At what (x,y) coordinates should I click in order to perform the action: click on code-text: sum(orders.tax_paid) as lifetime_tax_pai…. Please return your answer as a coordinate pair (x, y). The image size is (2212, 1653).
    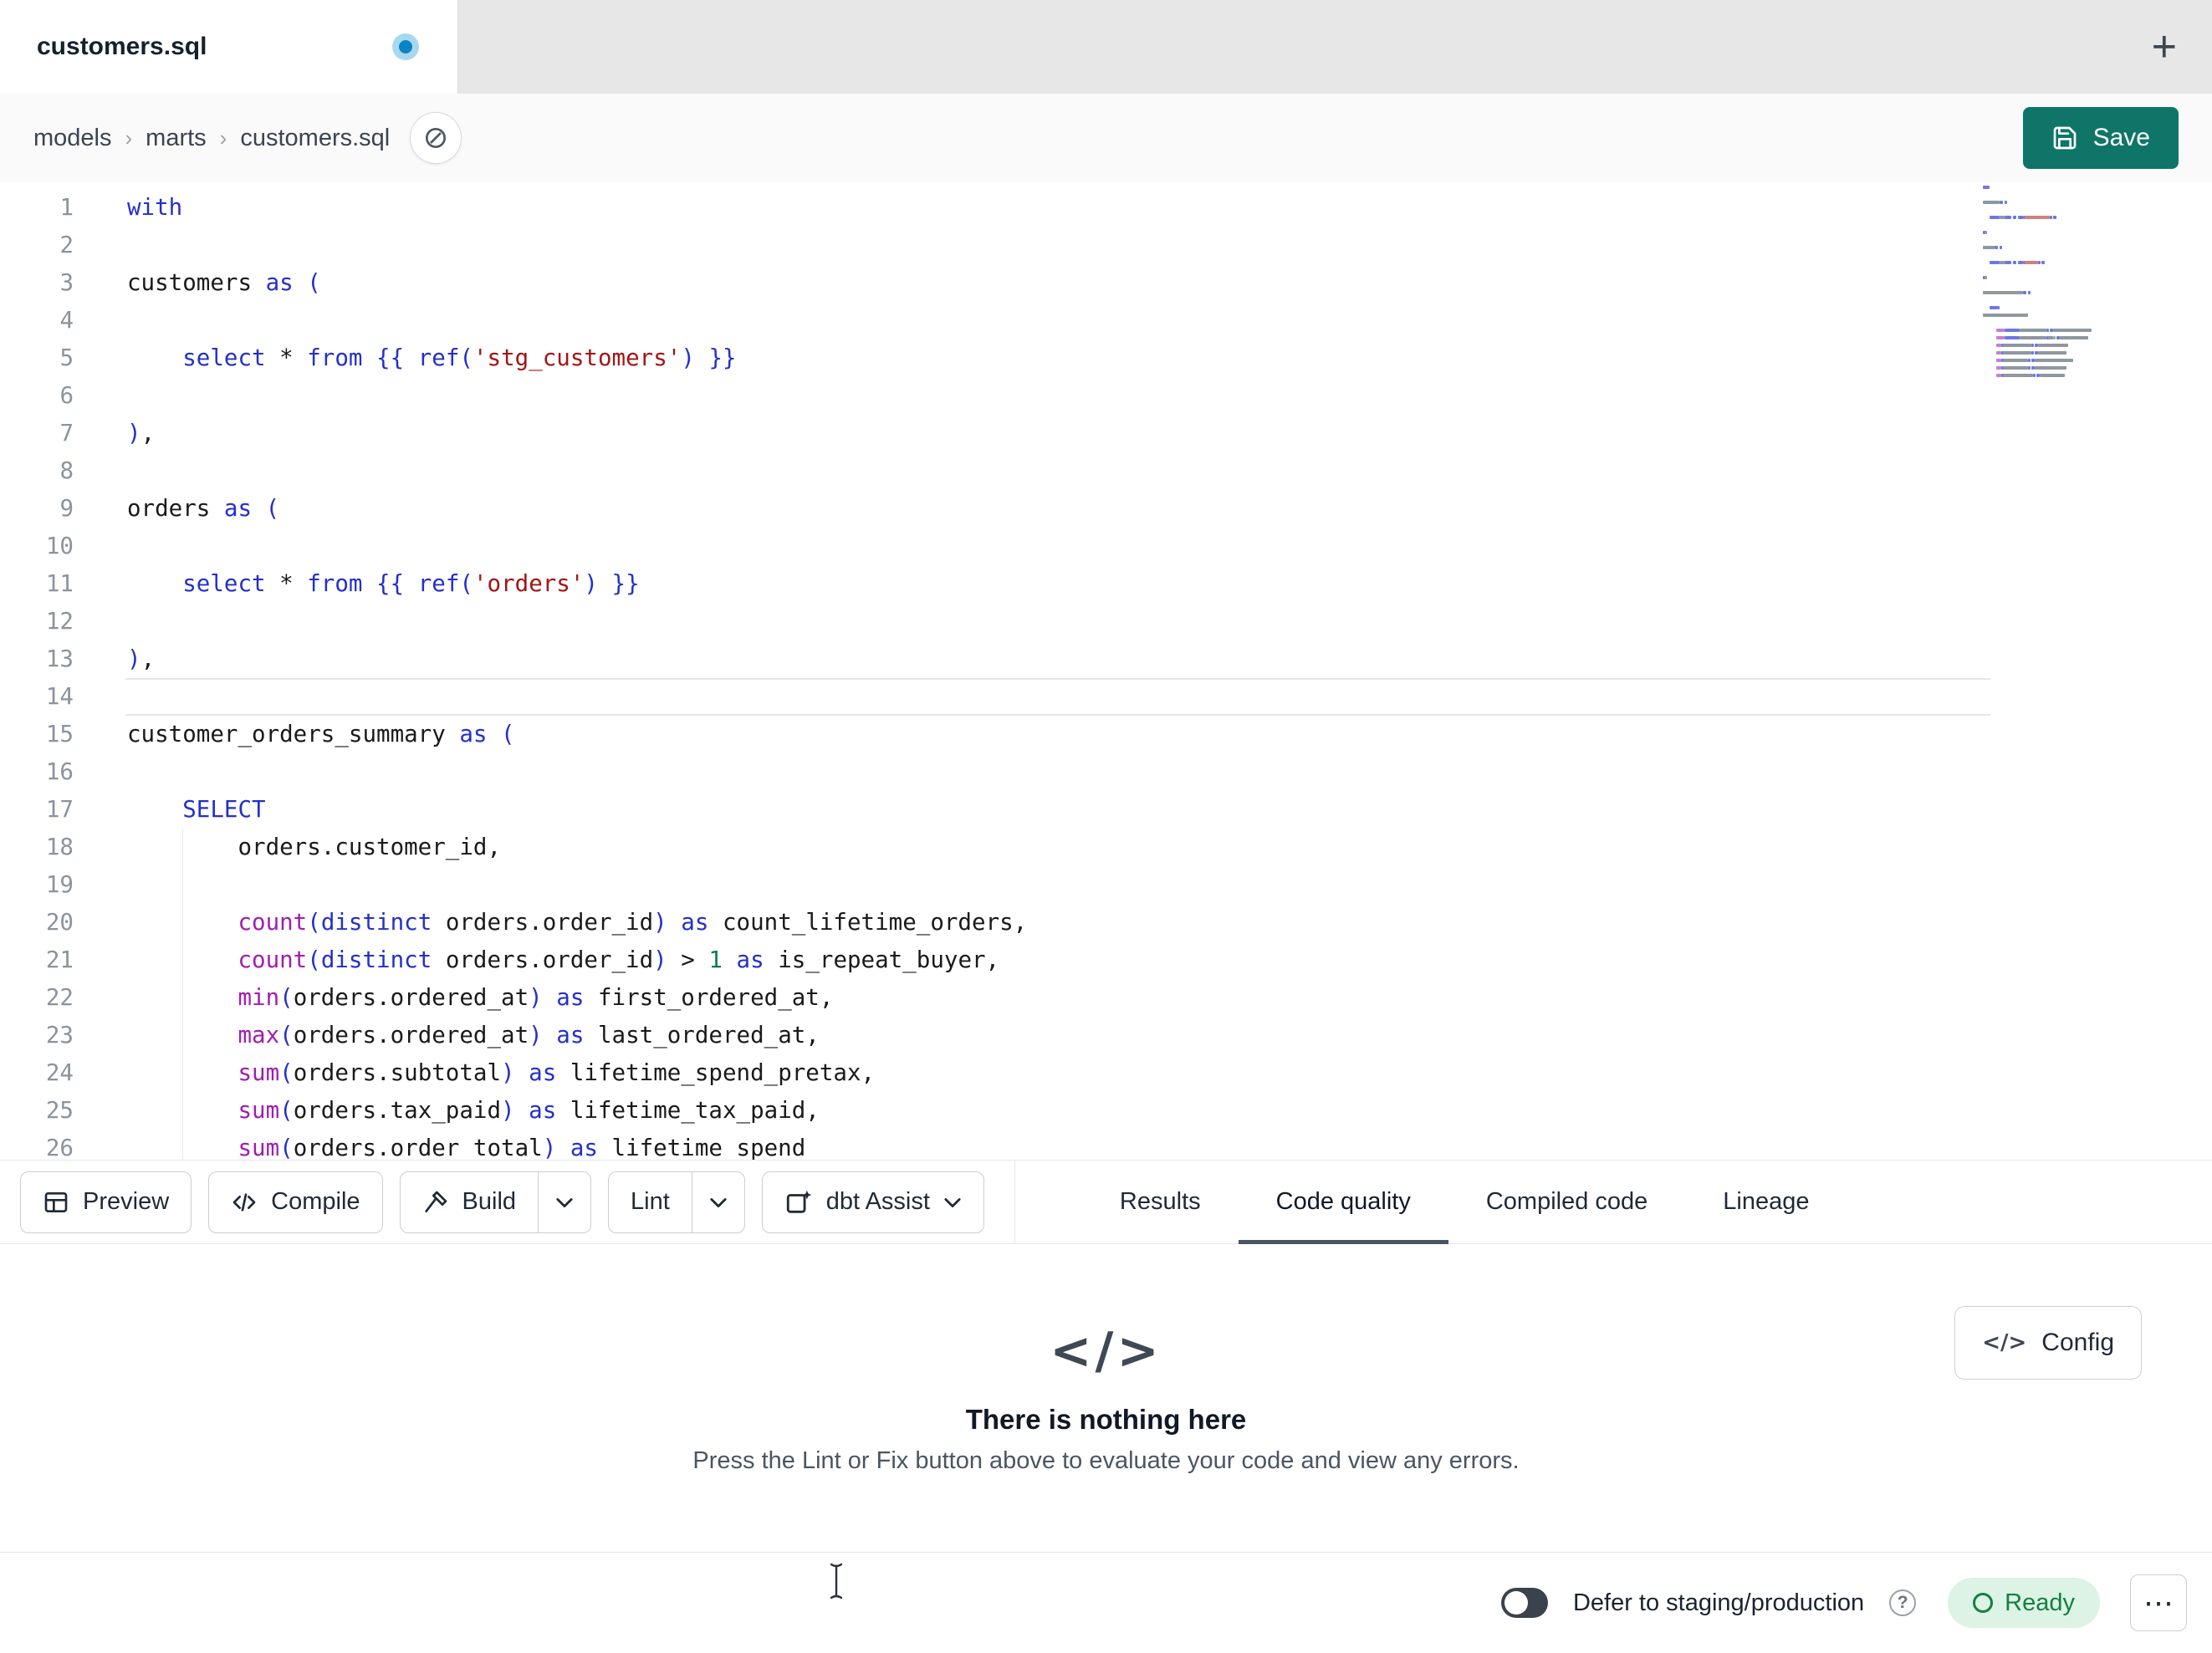
    Looking at the image, I should click on (529, 1110).